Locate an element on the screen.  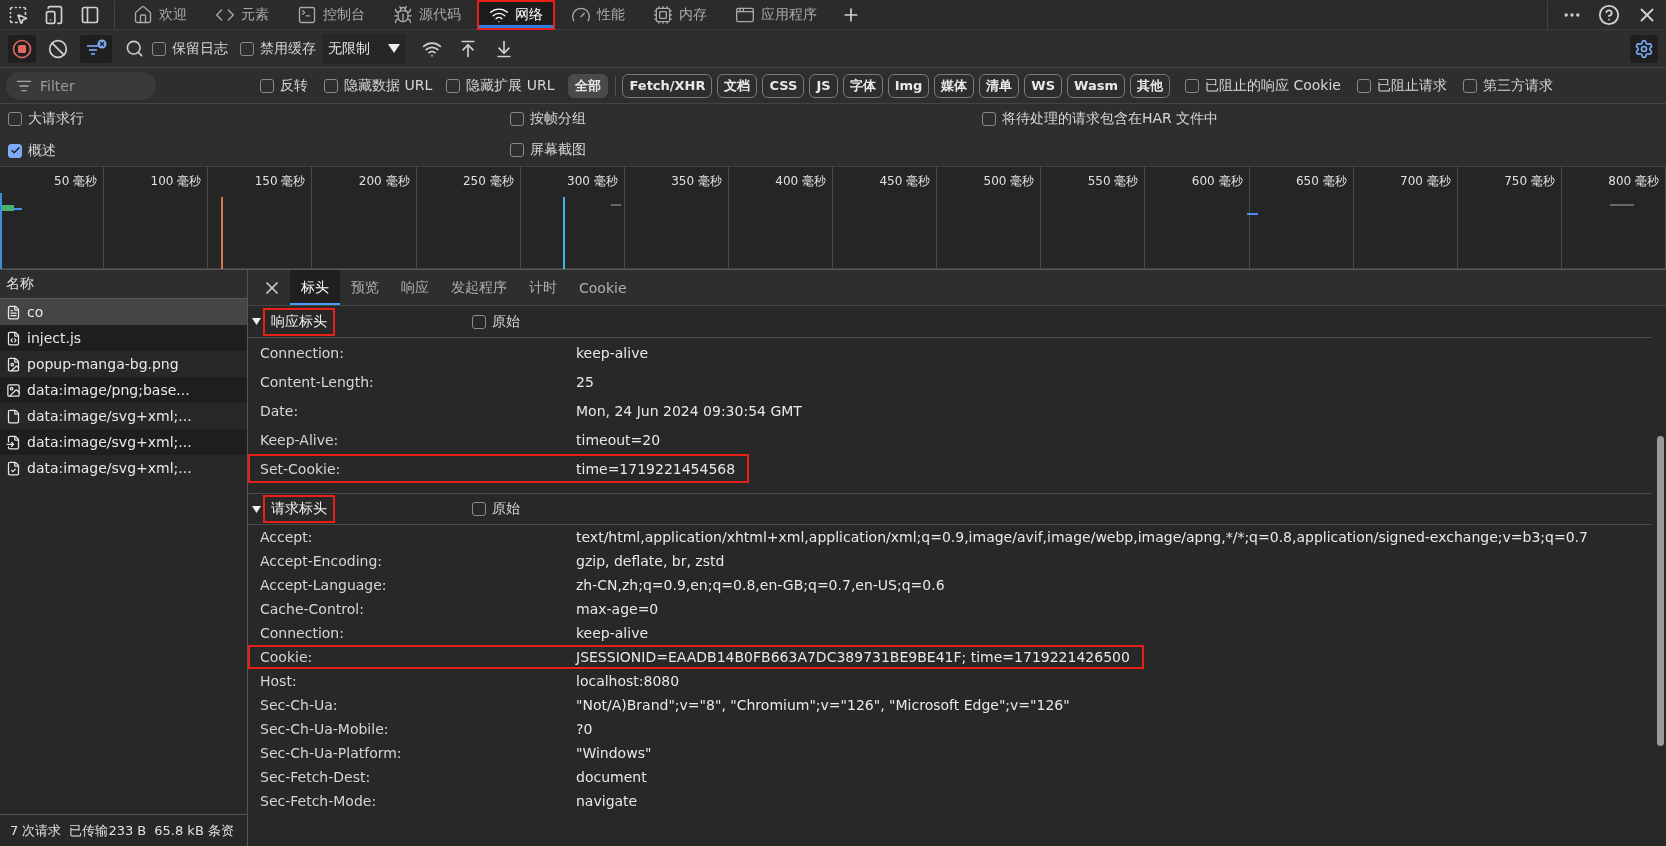
header-name: Accept-Language: is located at coordinates (324, 585).